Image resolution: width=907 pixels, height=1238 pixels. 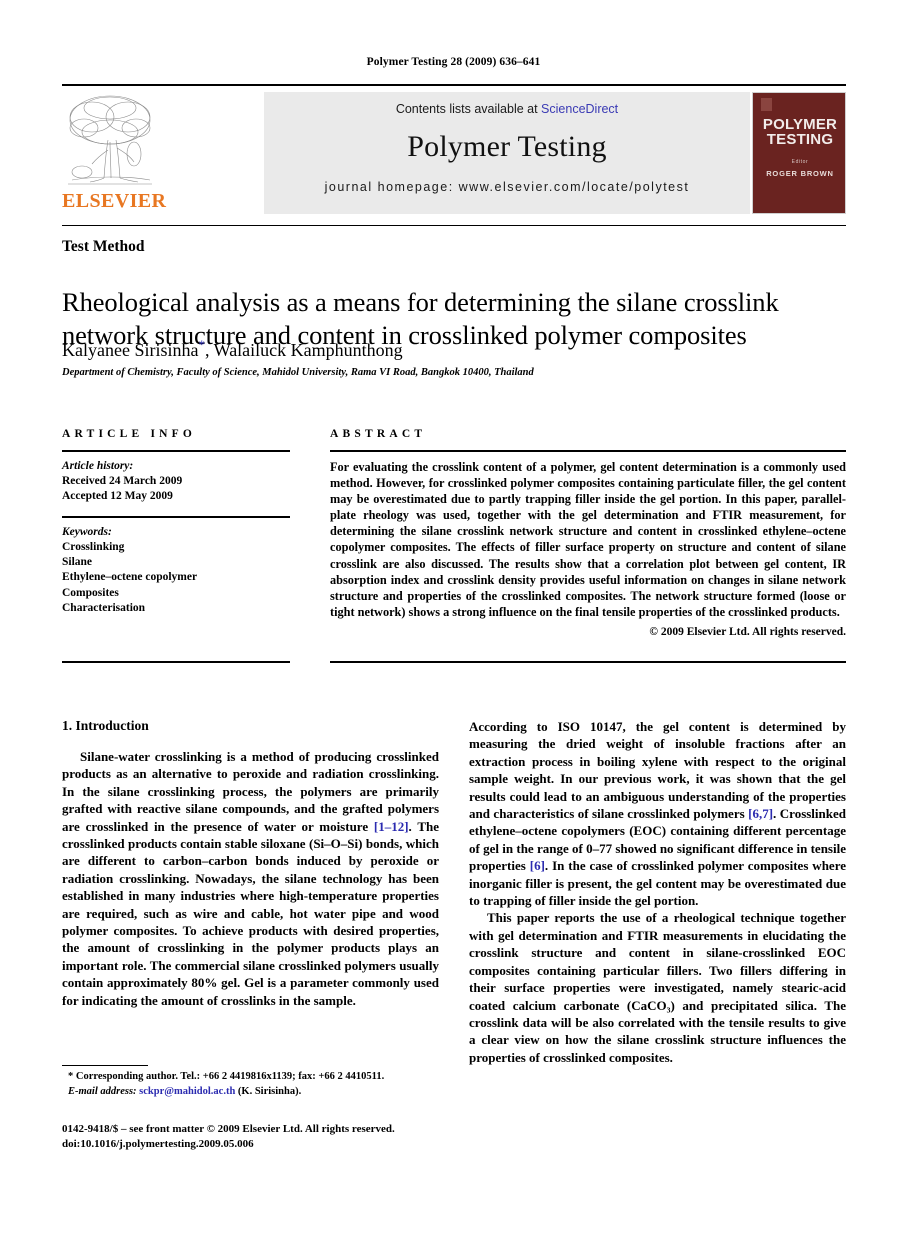 I want to click on abstract-bottom-rule, so click(x=588, y=662).